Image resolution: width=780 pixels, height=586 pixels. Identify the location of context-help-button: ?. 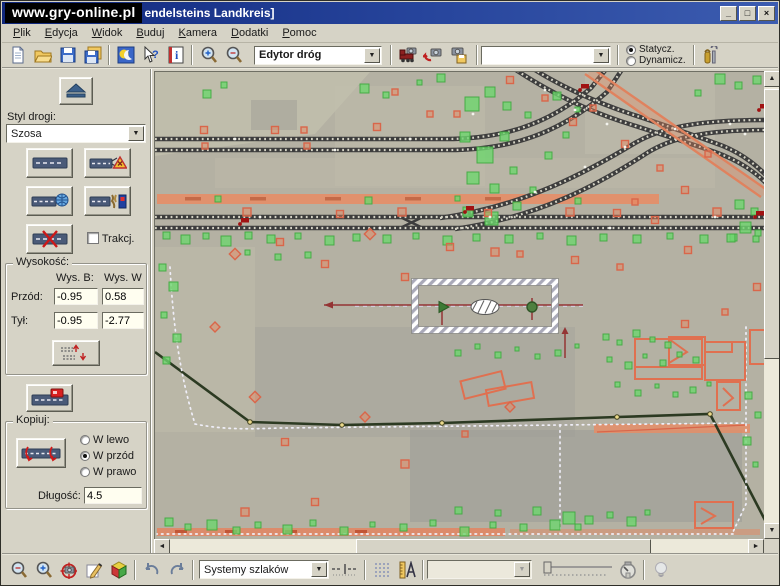
(150, 55).